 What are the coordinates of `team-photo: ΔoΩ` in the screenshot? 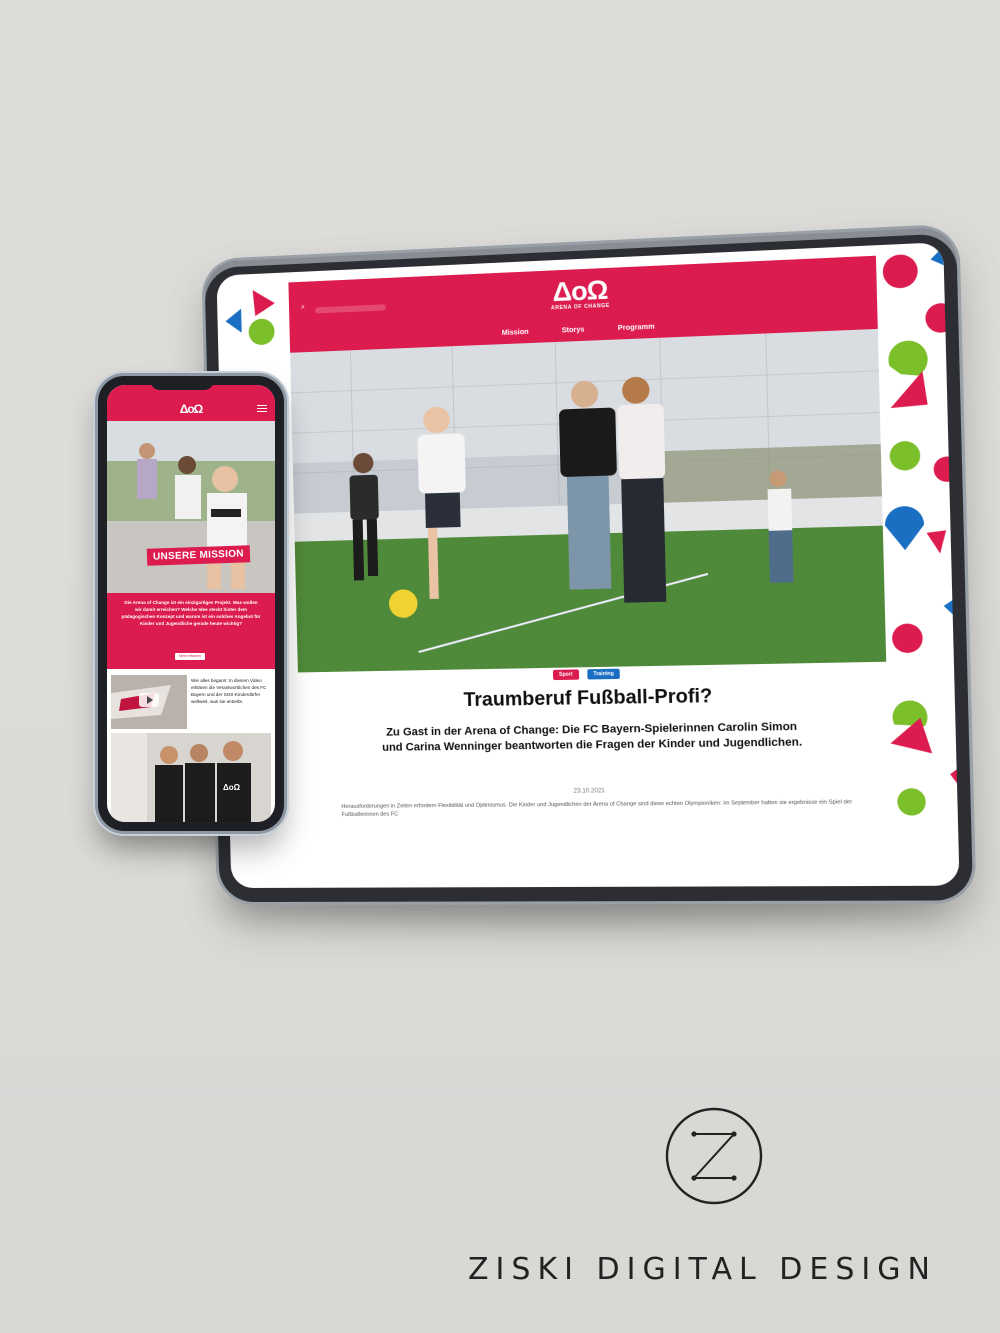 It's located at (191, 777).